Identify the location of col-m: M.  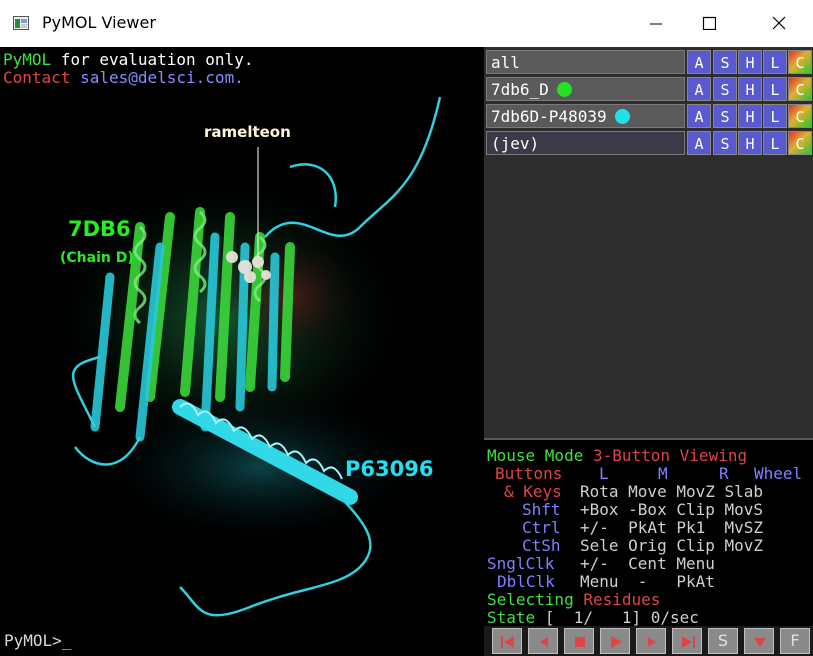
(663, 473).